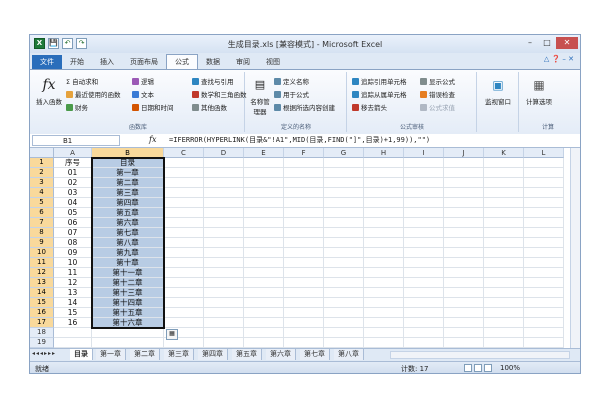 Image resolution: width=609 pixels, height=417 pixels. Describe the element at coordinates (42, 293) in the screenshot. I see `row-header: 14` at that location.